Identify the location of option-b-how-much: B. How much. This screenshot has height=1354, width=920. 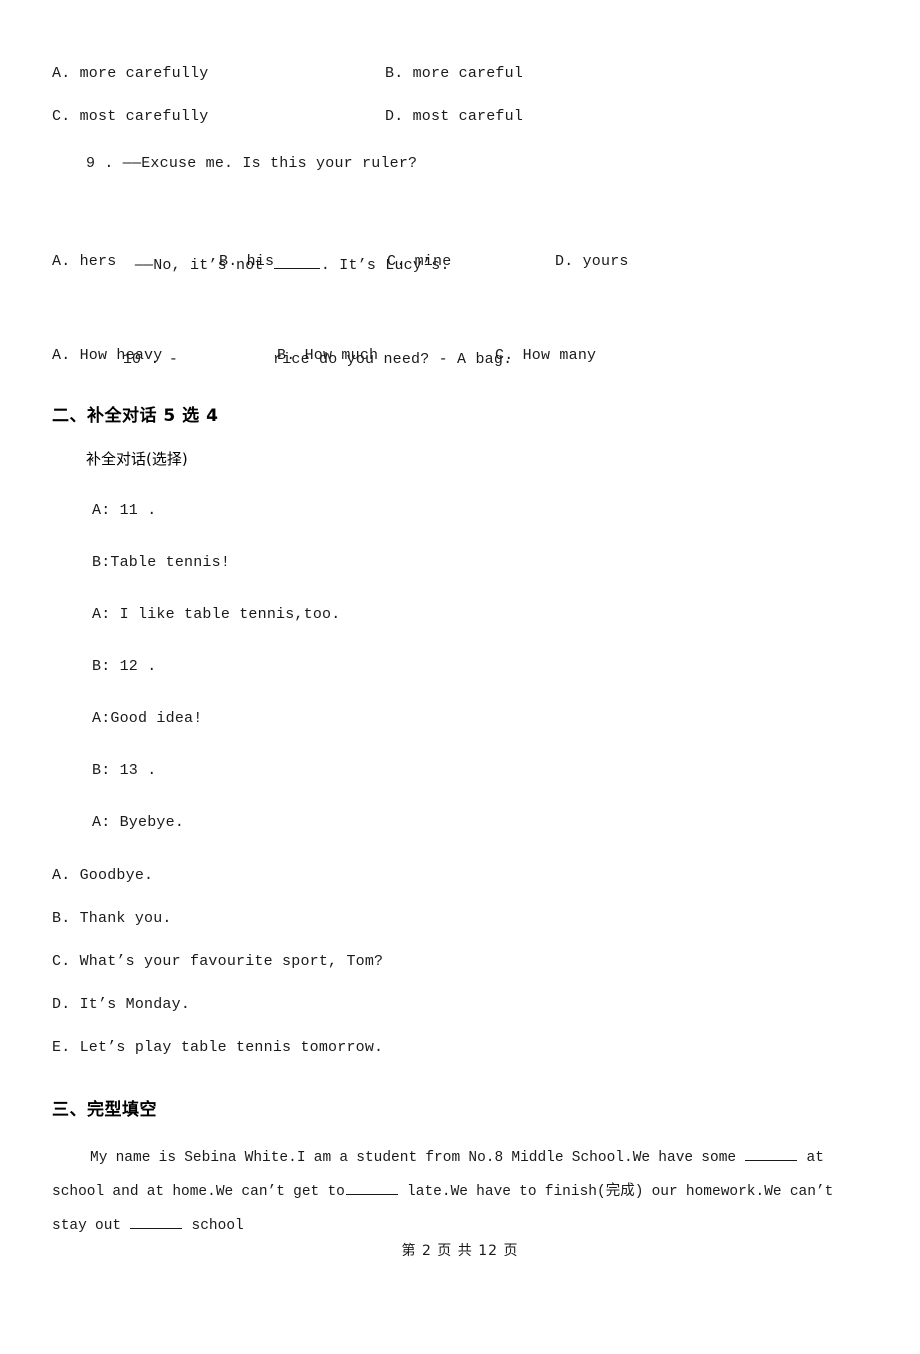
(327, 355).